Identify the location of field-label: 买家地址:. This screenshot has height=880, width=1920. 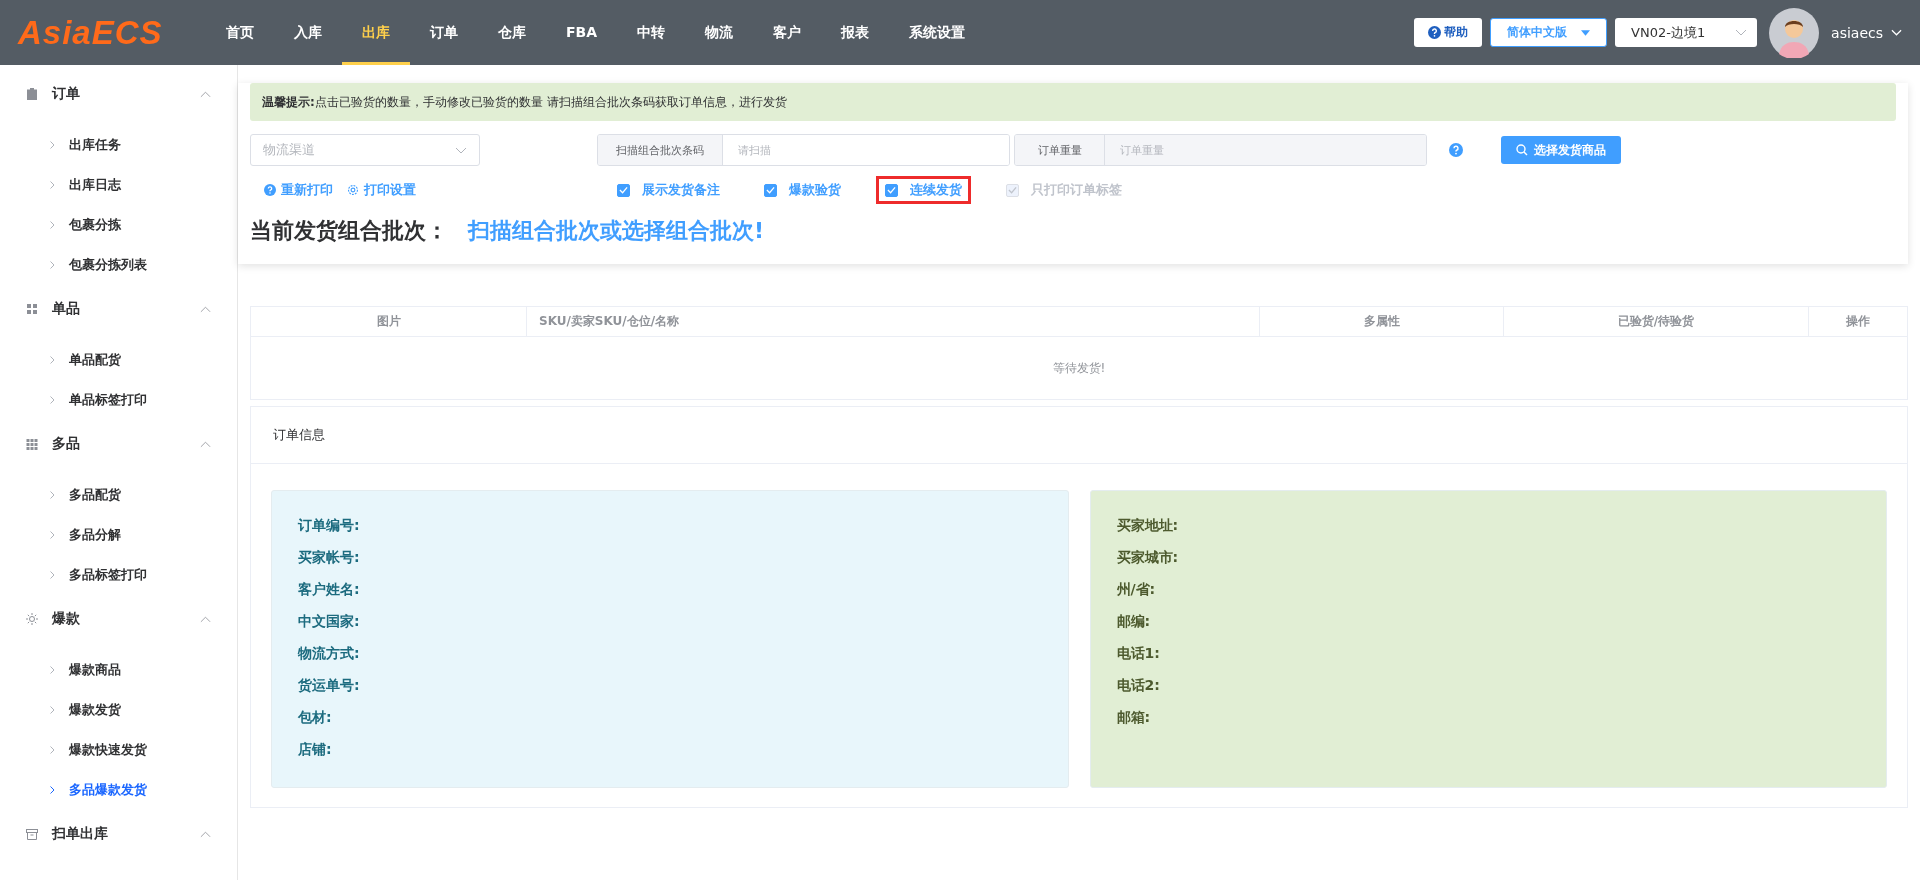
(1148, 526).